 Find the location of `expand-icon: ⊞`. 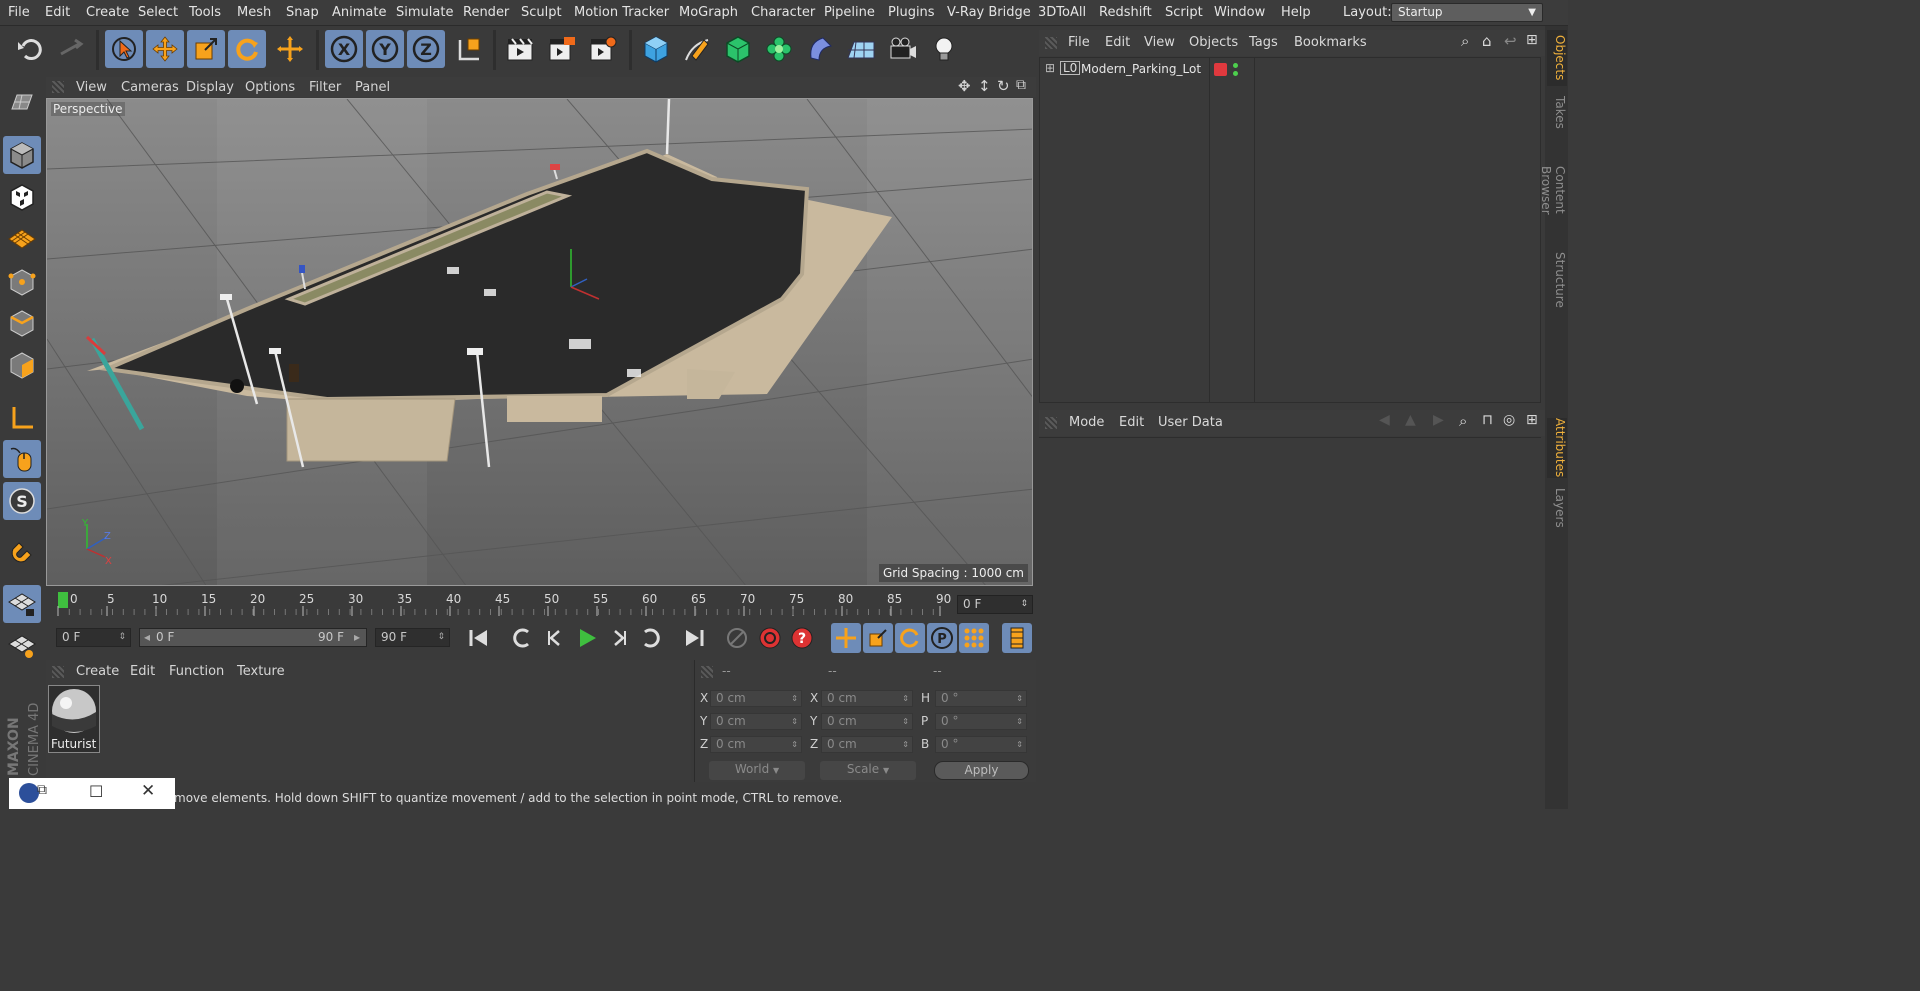

expand-icon: ⊞ is located at coordinates (1050, 68).